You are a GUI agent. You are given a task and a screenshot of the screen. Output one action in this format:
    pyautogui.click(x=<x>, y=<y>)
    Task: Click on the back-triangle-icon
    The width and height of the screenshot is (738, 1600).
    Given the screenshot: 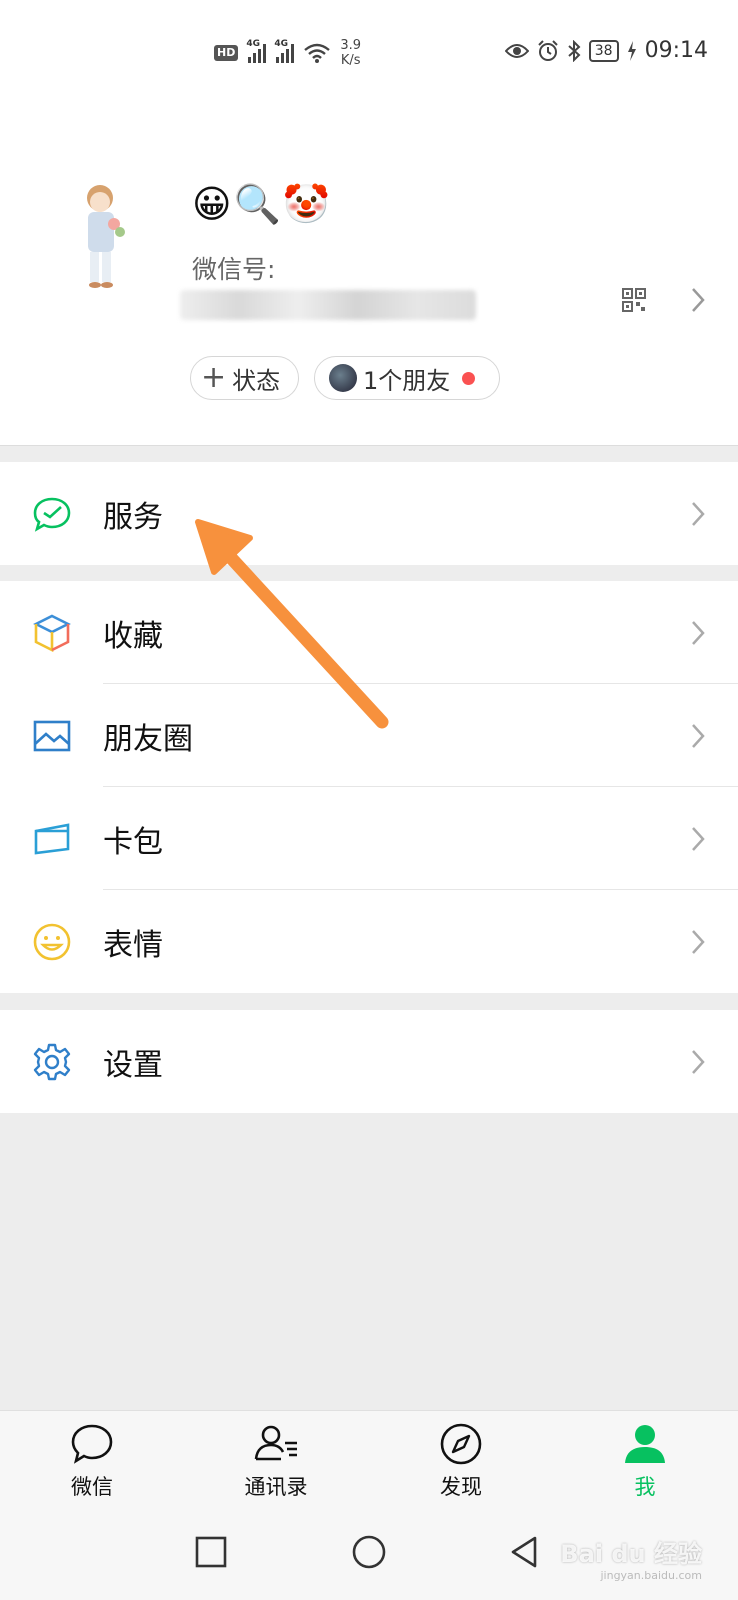 What is the action you would take?
    pyautogui.click(x=525, y=1552)
    